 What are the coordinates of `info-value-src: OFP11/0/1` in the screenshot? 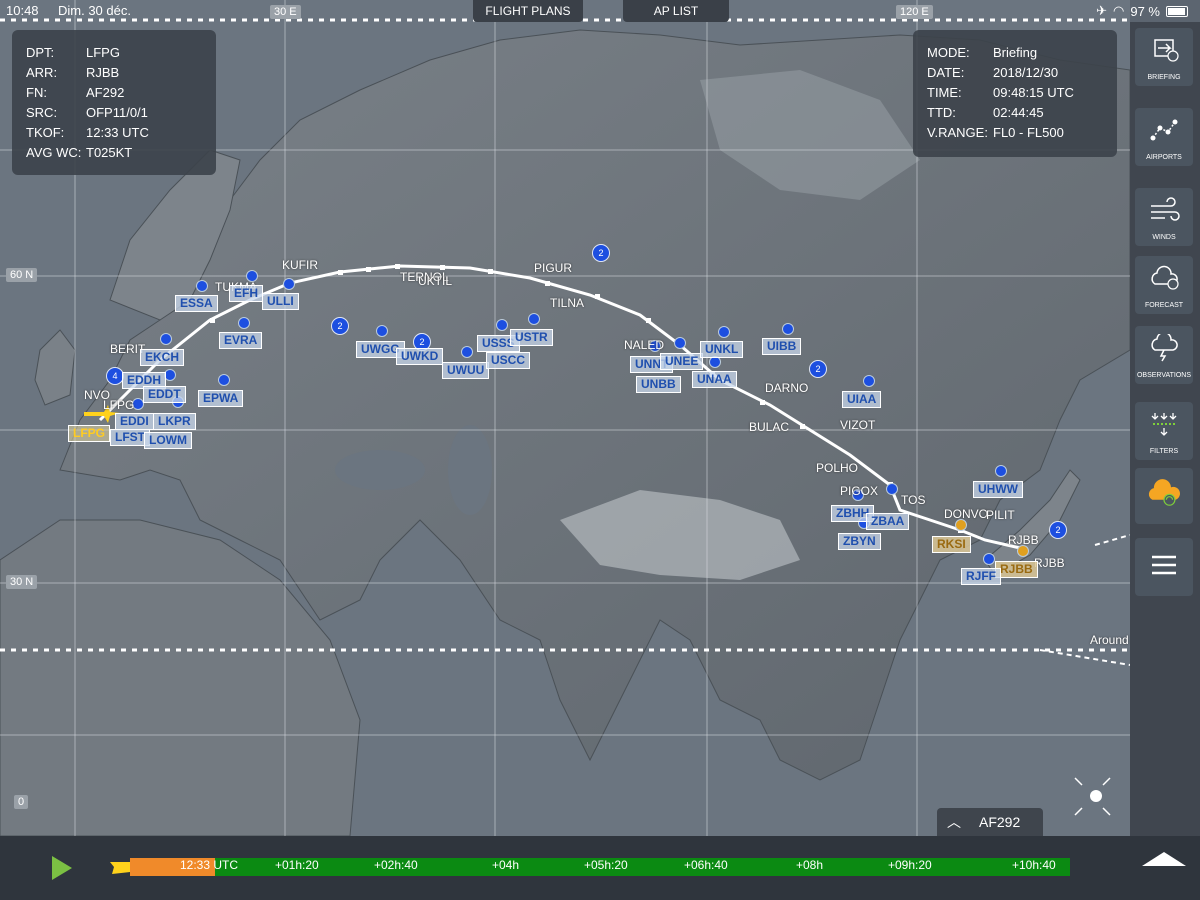 It's located at (117, 112).